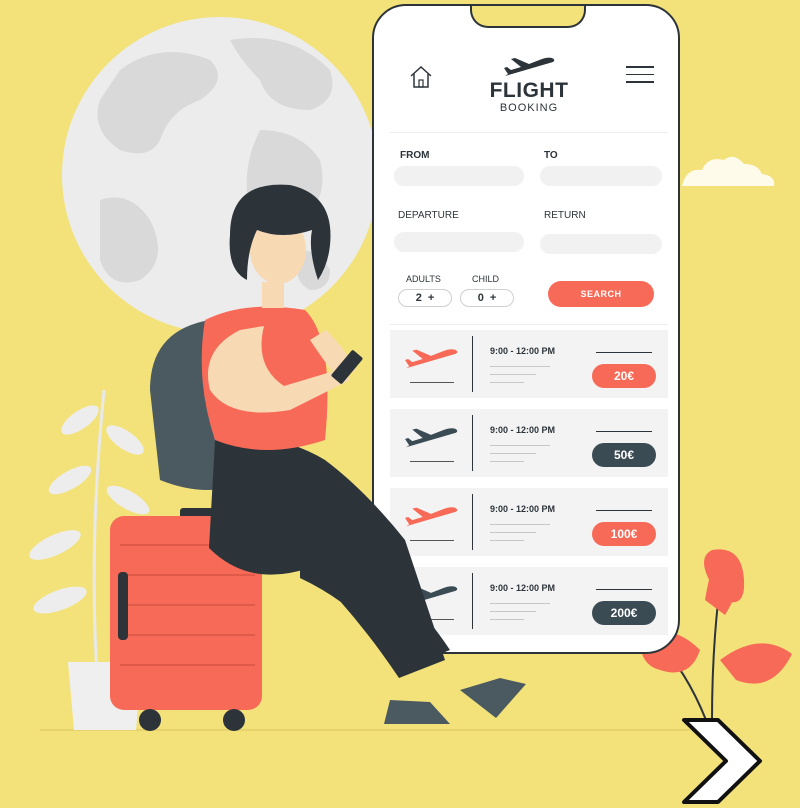 The height and width of the screenshot is (808, 800). I want to click on flight-result-row: 9:00 - 12:00 PM 200€, so click(529, 601).